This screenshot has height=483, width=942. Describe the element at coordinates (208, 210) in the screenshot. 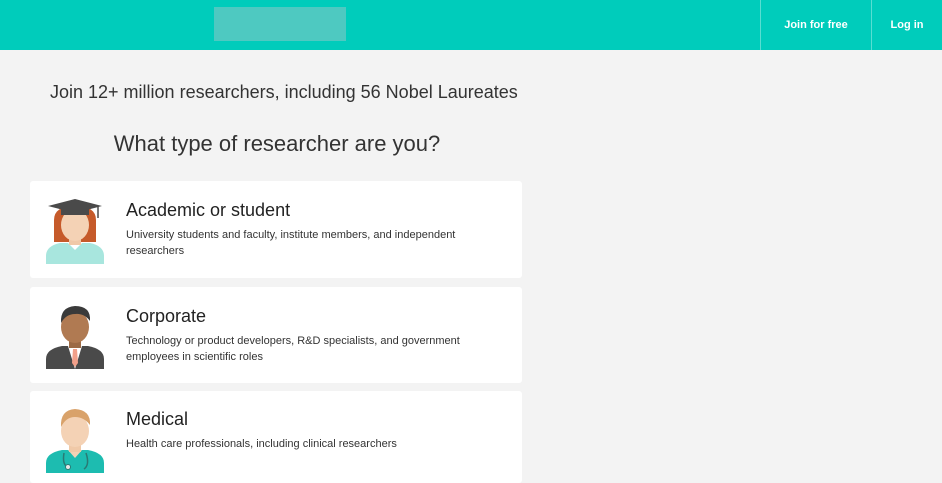

I see `card-title: Academic or student` at that location.